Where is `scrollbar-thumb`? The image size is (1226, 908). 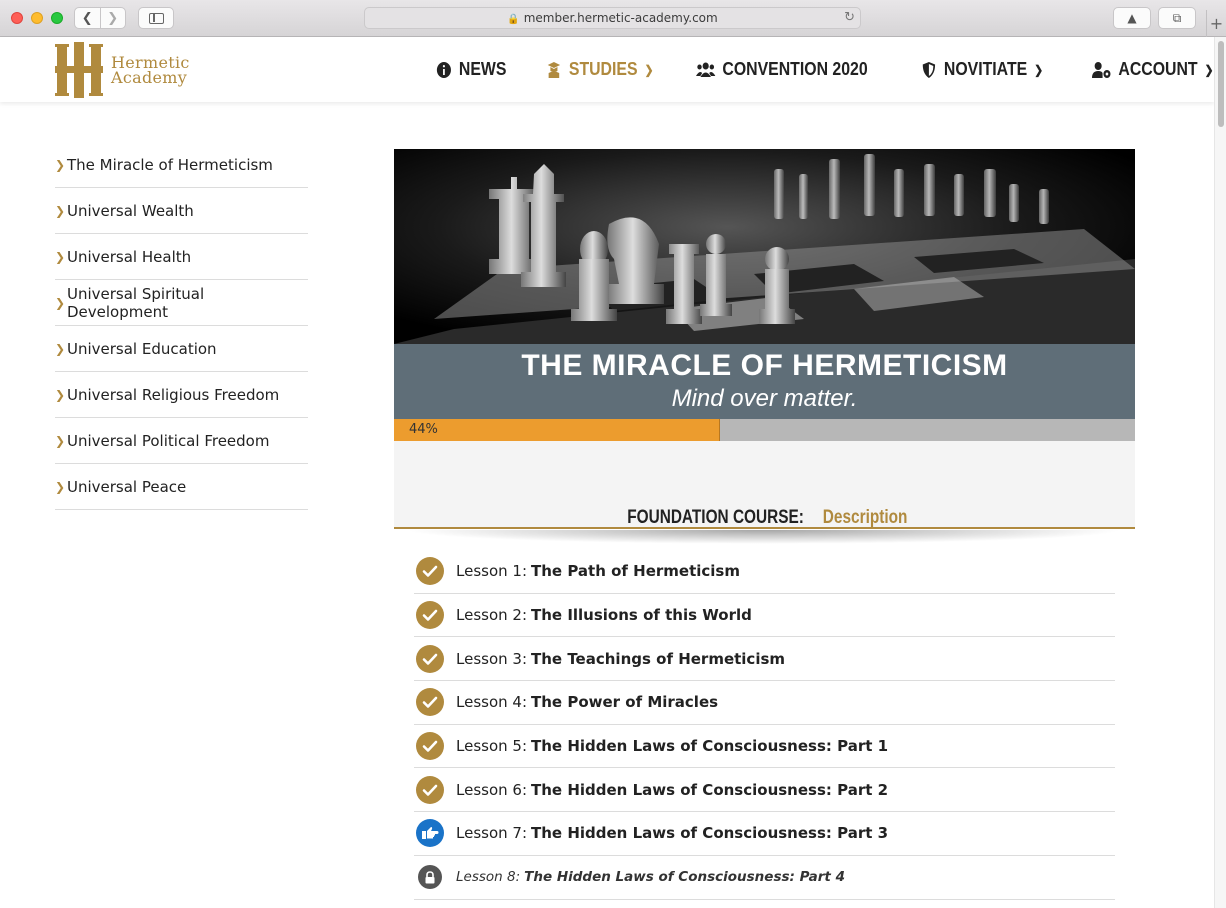 scrollbar-thumb is located at coordinates (1221, 84).